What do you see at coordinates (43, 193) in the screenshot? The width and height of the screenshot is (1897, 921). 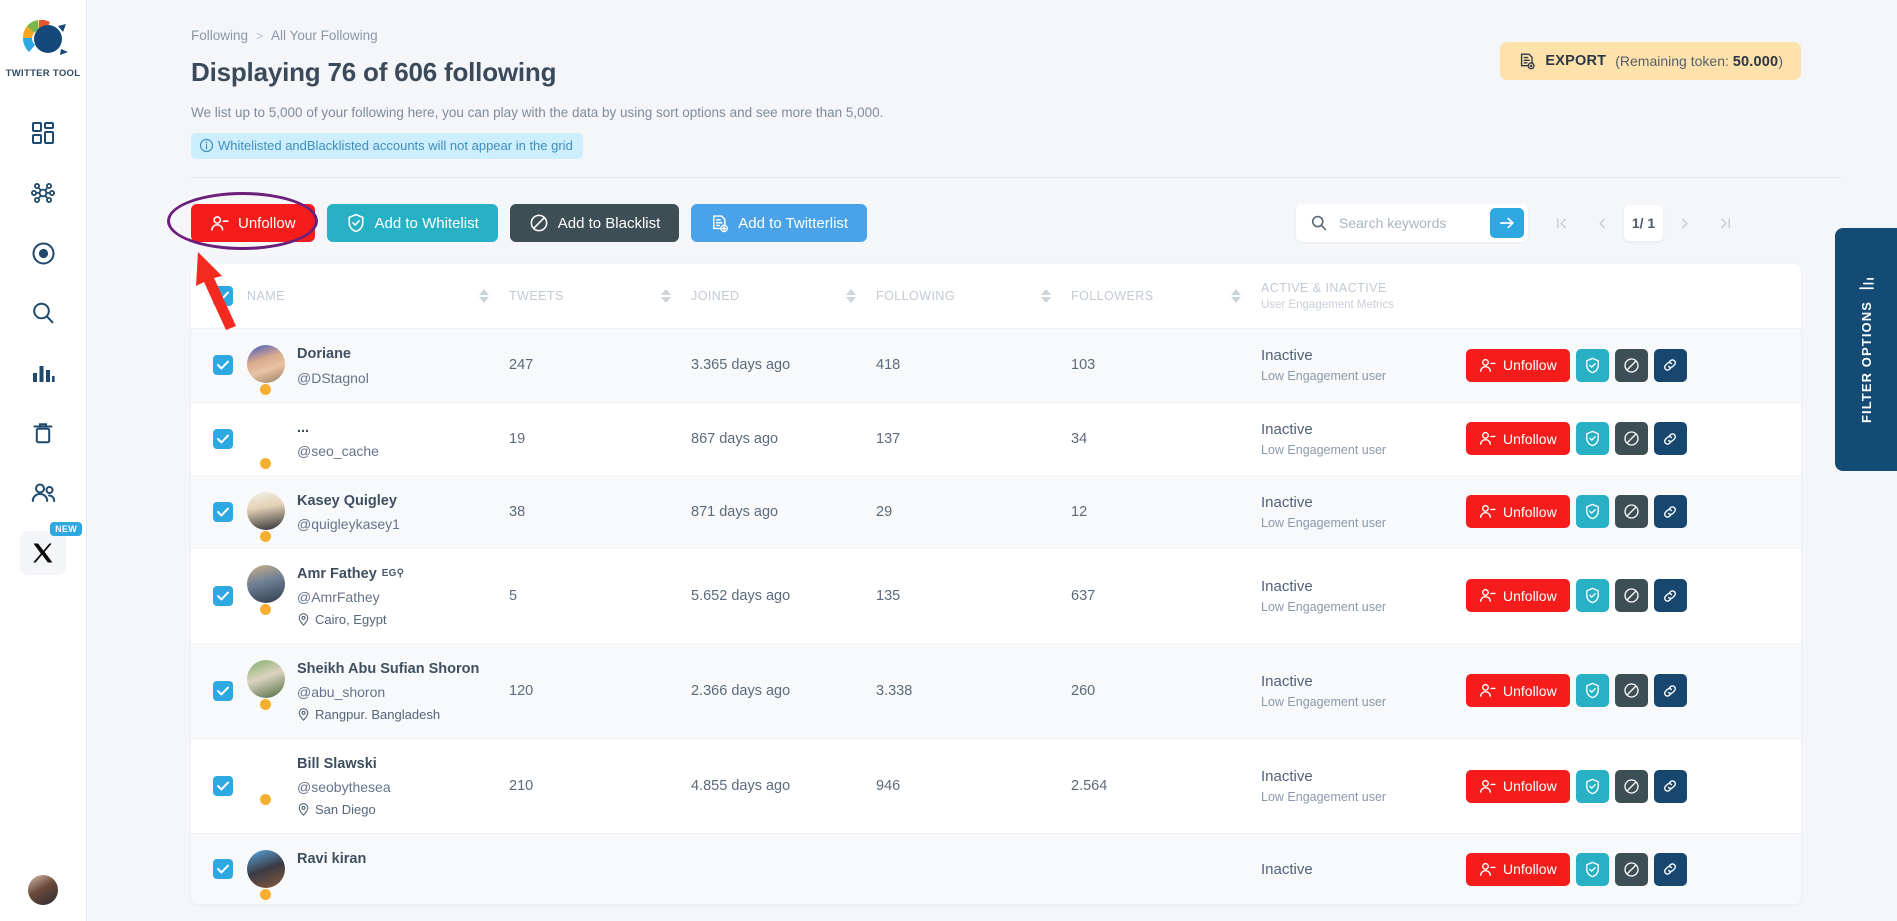 I see `sidebar-item-network` at bounding box center [43, 193].